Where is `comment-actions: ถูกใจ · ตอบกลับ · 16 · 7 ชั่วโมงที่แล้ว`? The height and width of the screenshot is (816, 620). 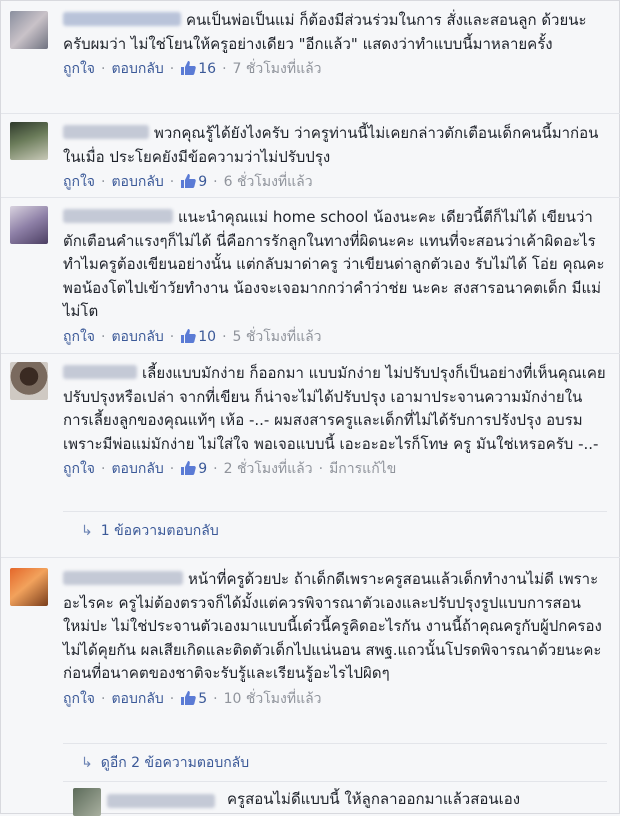
comment-actions: ถูกใจ · ตอบกลับ · 16 · 7 ชั่วโมงที่แล้ว is located at coordinates (192, 69).